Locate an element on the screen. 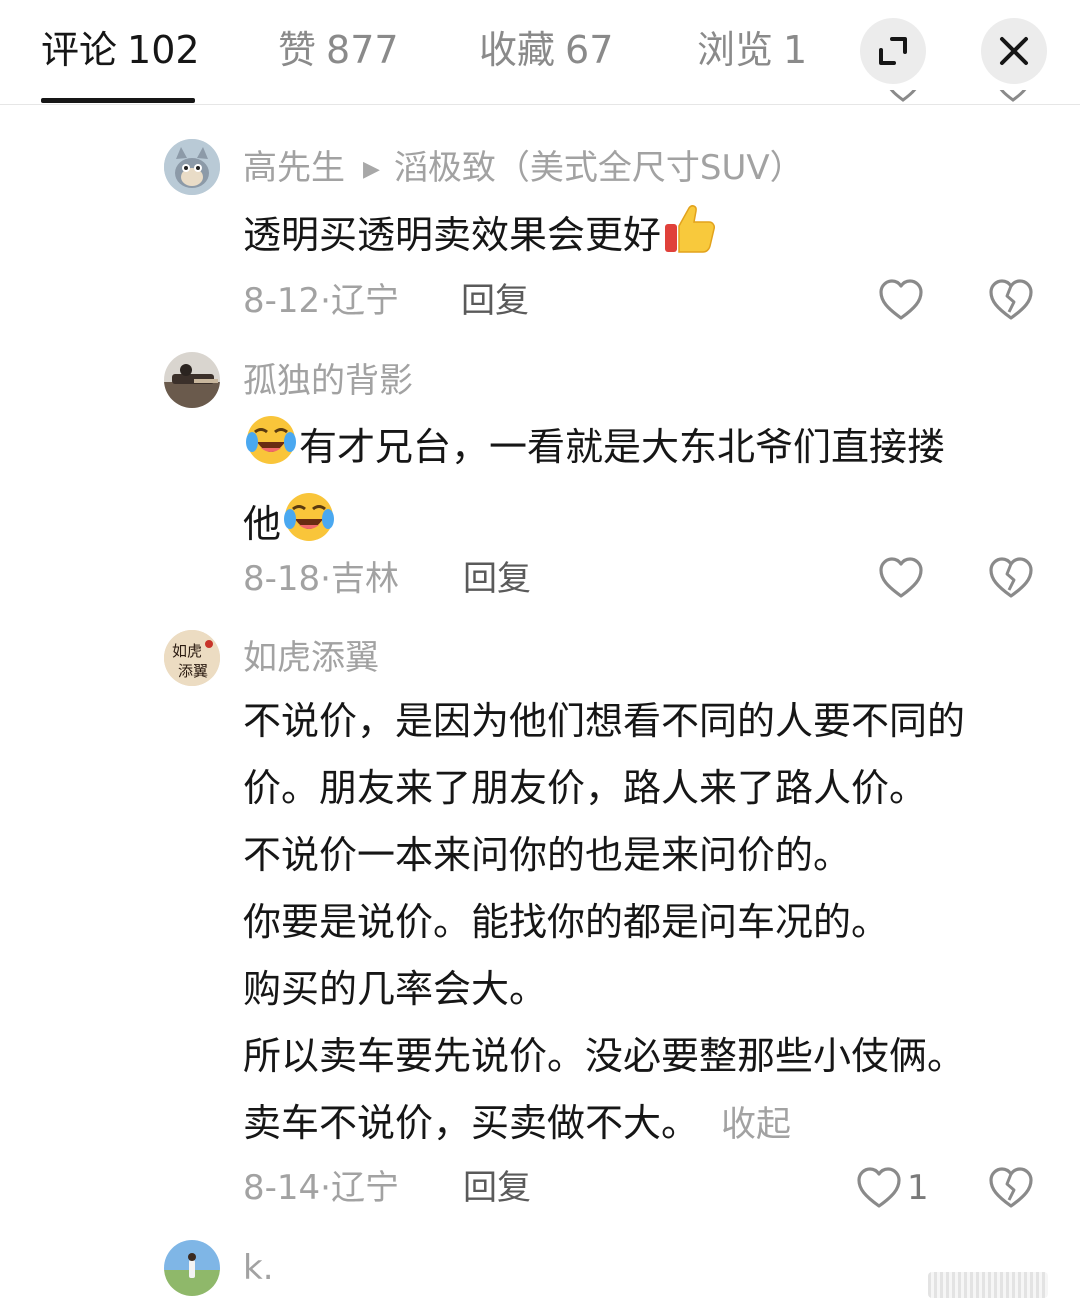 The width and height of the screenshot is (1080, 1303). comment-location: 吉林 is located at coordinates (364, 579).